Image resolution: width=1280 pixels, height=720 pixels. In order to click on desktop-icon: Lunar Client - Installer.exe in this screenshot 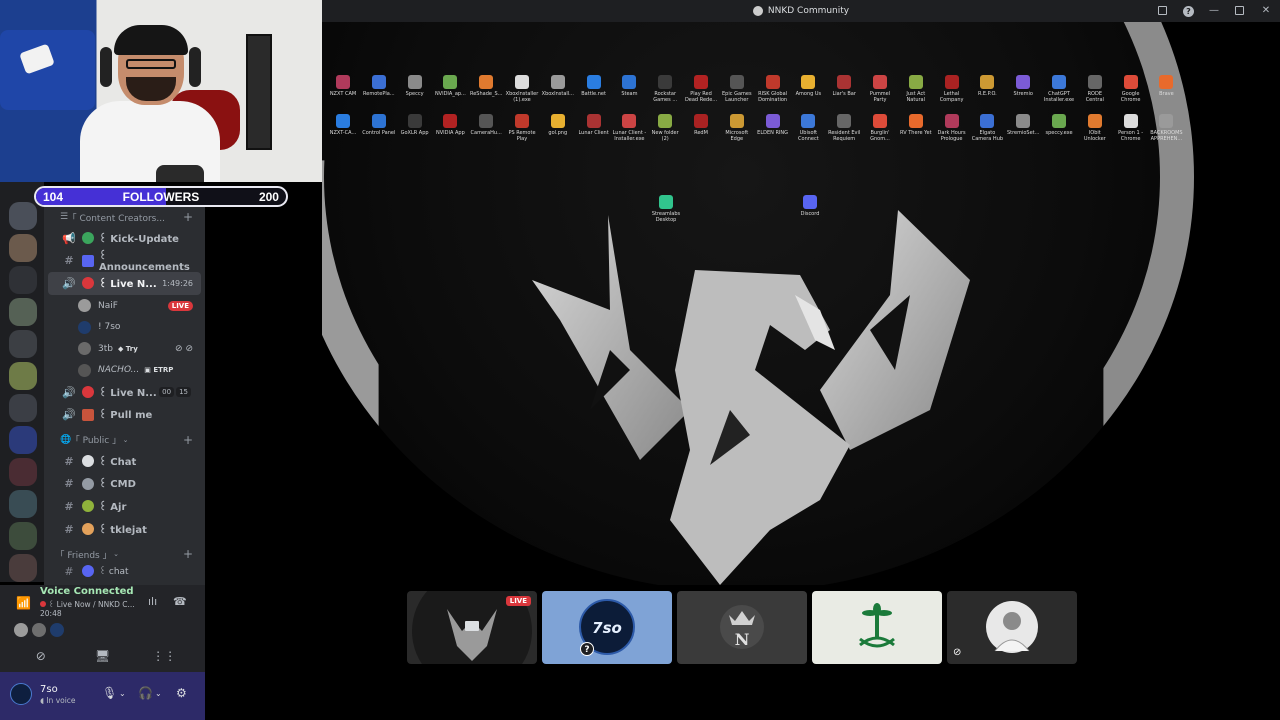, I will do `click(629, 128)`.